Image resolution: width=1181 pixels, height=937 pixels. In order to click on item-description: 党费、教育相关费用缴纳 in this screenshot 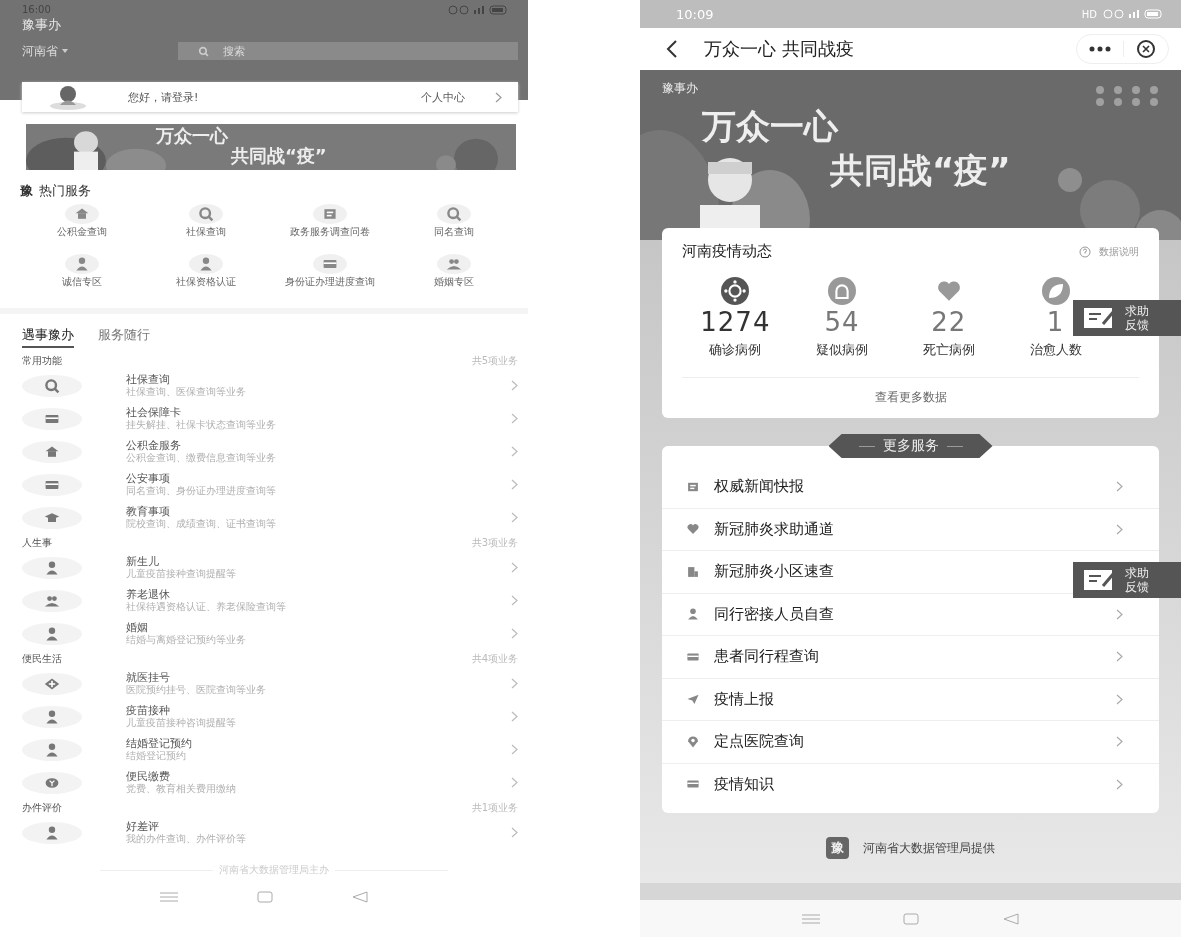, I will do `click(181, 789)`.